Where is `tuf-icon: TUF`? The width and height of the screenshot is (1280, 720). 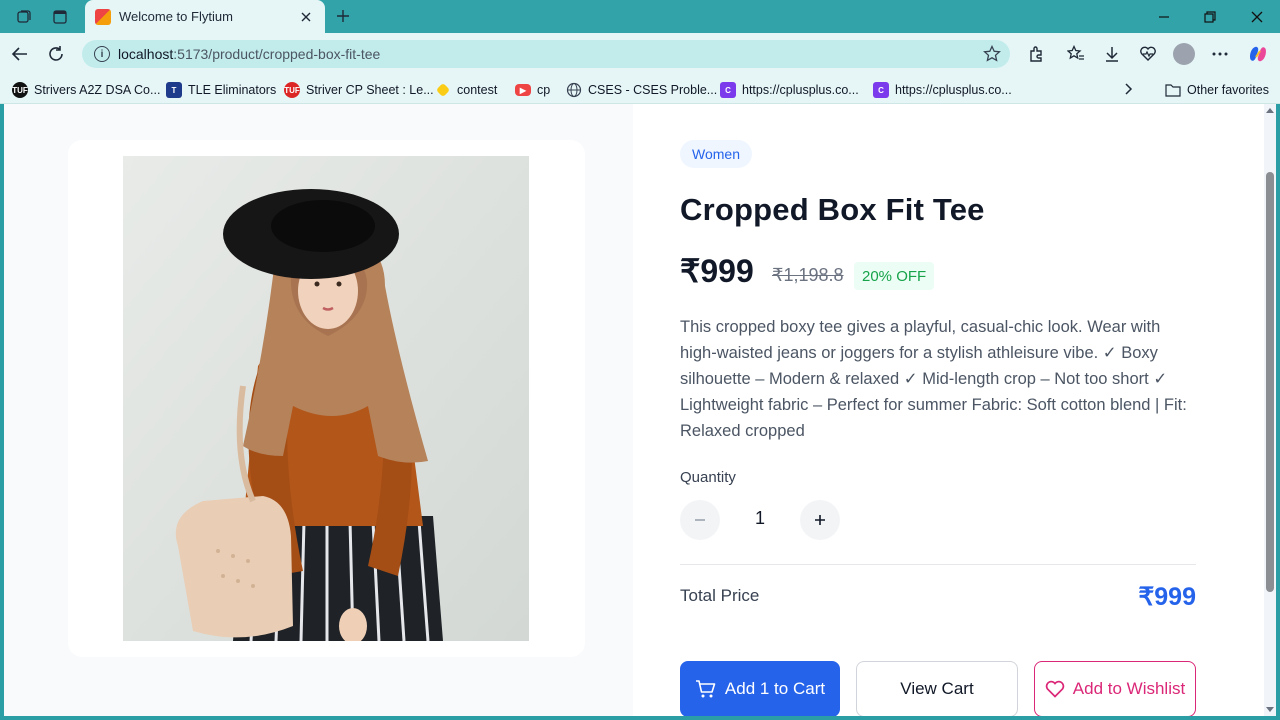
tuf-icon: TUF is located at coordinates (20, 90).